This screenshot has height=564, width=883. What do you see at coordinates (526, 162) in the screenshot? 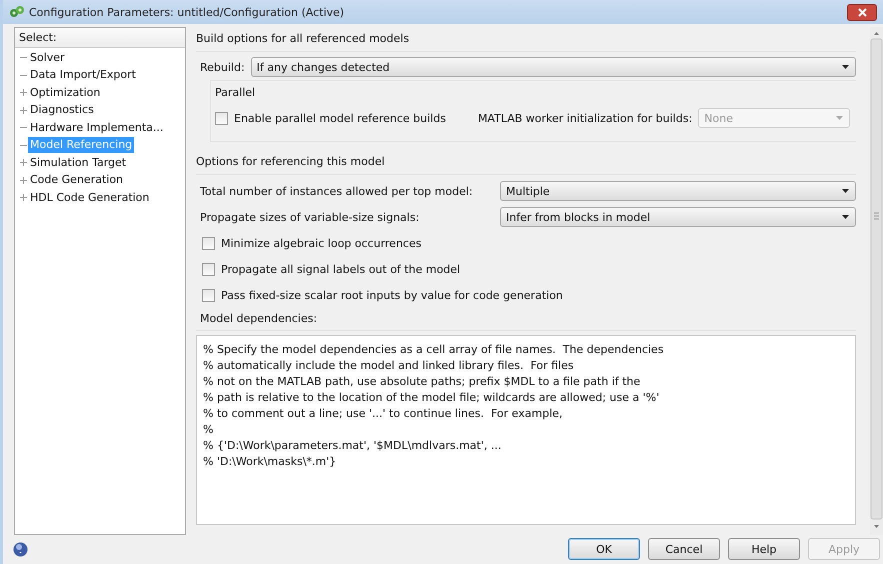
I see `section-heading: Options for referencing this model` at bounding box center [526, 162].